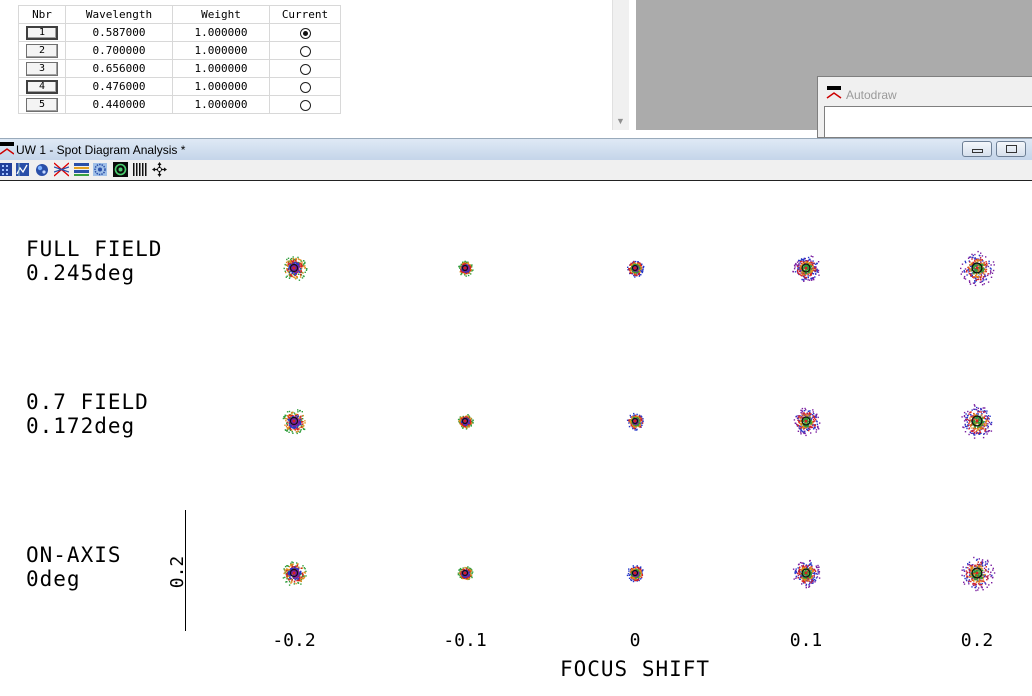 The height and width of the screenshot is (696, 1032). What do you see at coordinates (159, 169) in the screenshot?
I see `pan-arrows-icon` at bounding box center [159, 169].